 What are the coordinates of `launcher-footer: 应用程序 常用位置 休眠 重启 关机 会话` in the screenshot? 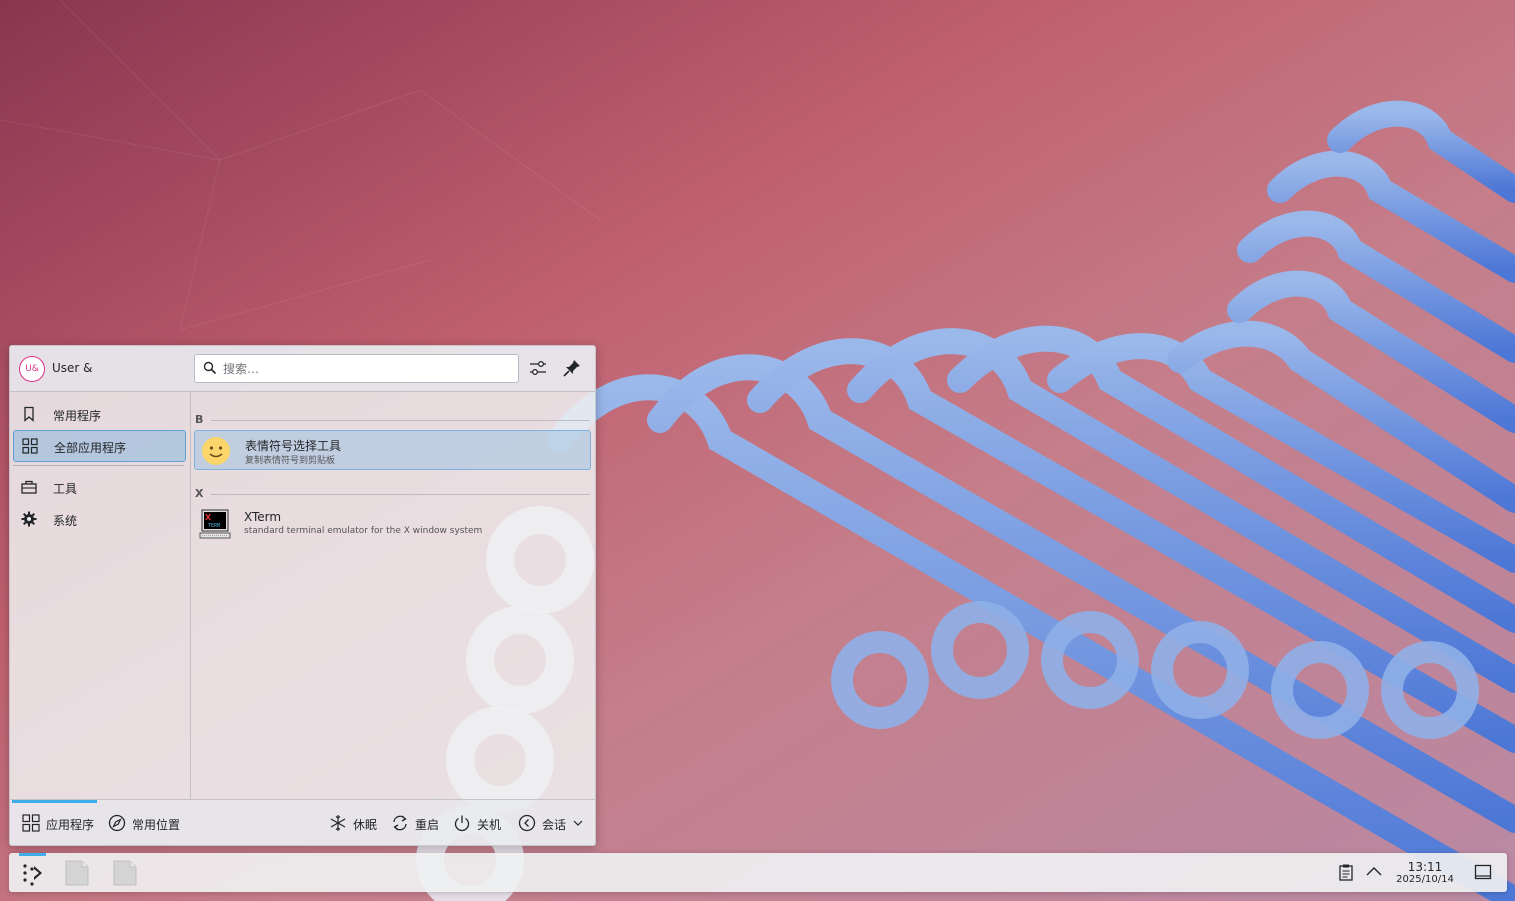 It's located at (302, 822).